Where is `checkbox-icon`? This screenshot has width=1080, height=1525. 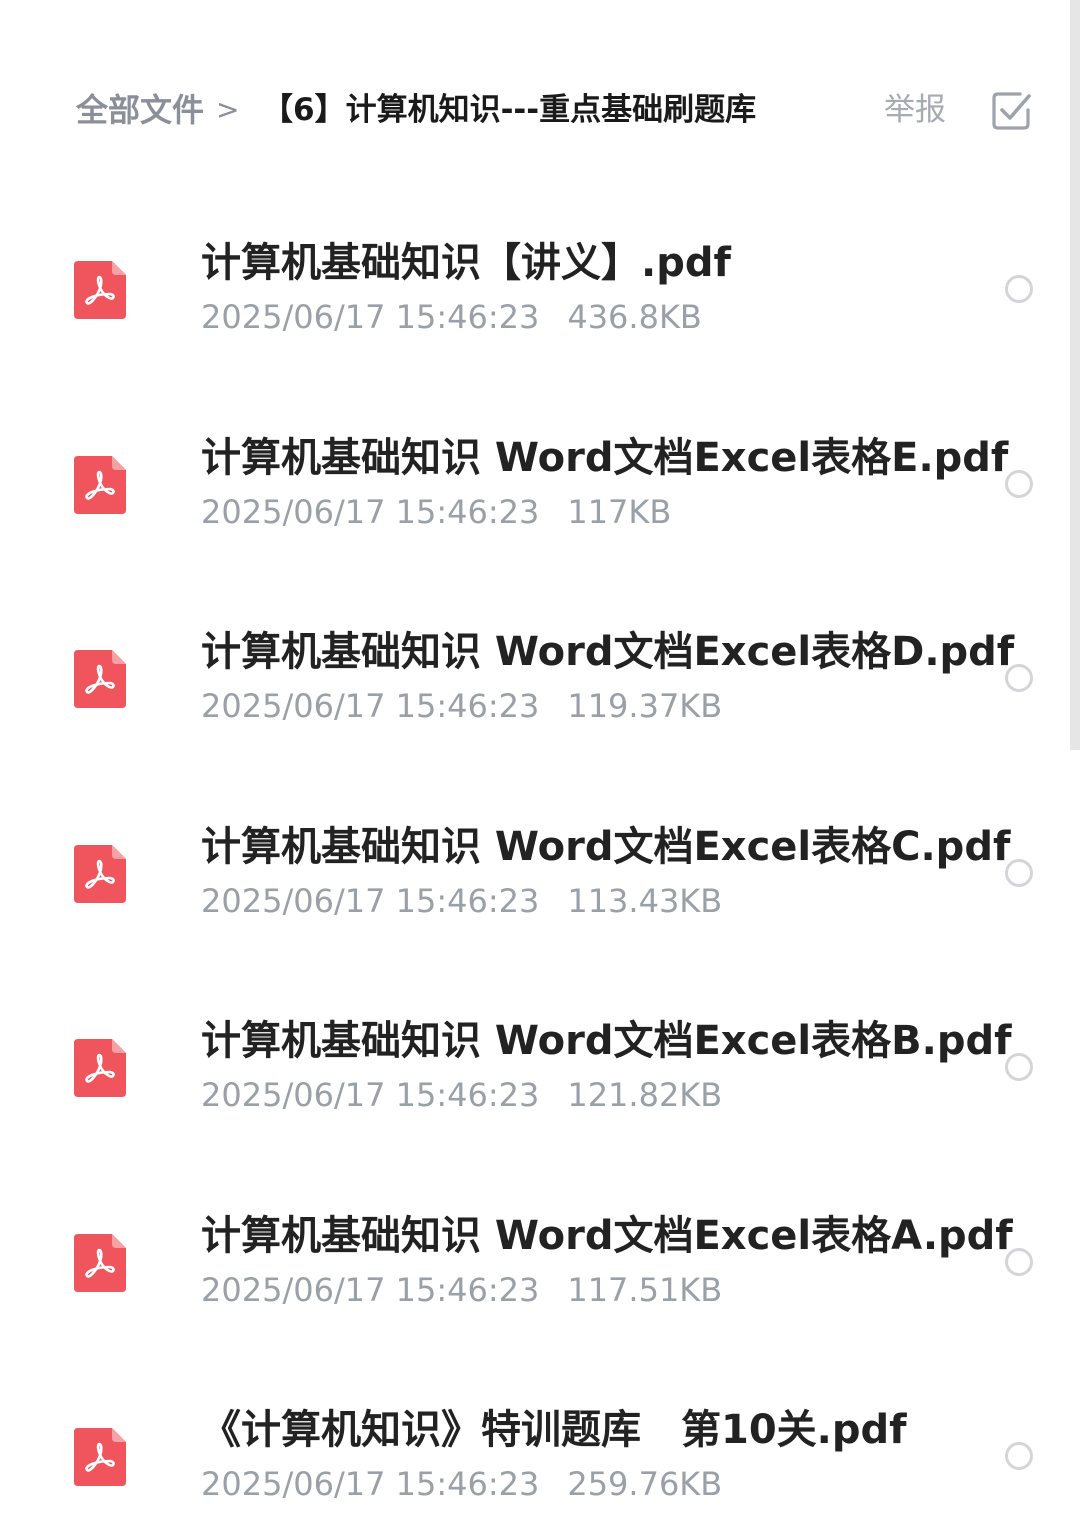 checkbox-icon is located at coordinates (1012, 111).